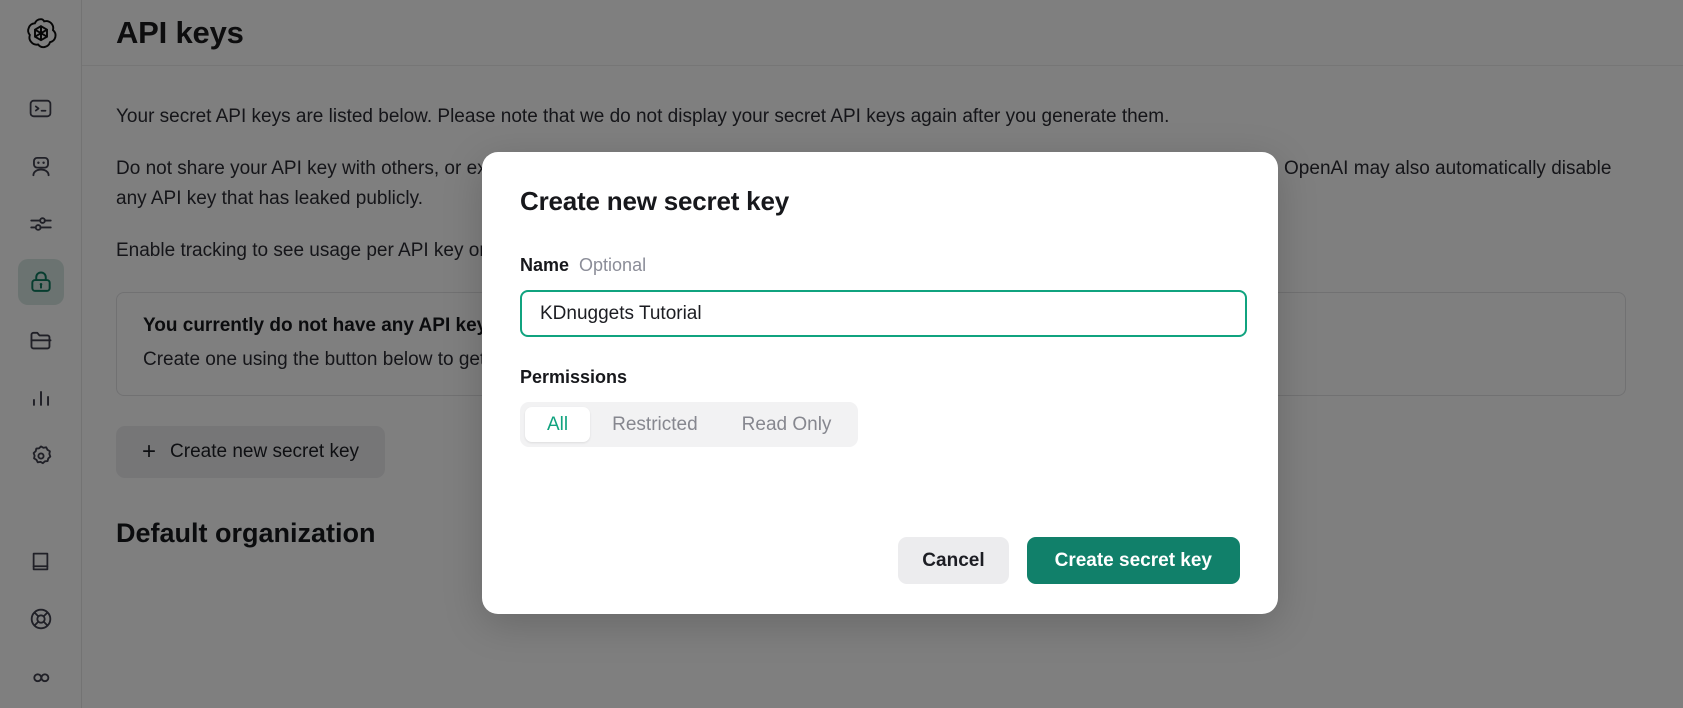 Image resolution: width=1683 pixels, height=708 pixels. I want to click on permission-option-restricted: Restricted, so click(655, 424).